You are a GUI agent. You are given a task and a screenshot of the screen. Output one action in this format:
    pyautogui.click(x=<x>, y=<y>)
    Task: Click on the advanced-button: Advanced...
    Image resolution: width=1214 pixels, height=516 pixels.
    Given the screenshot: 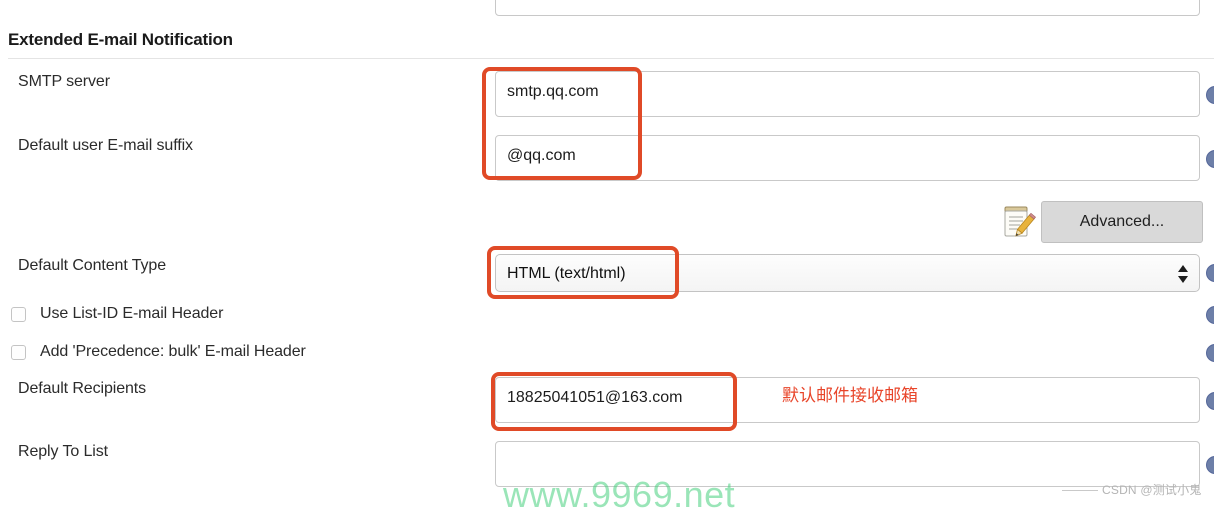 What is the action you would take?
    pyautogui.click(x=1122, y=222)
    